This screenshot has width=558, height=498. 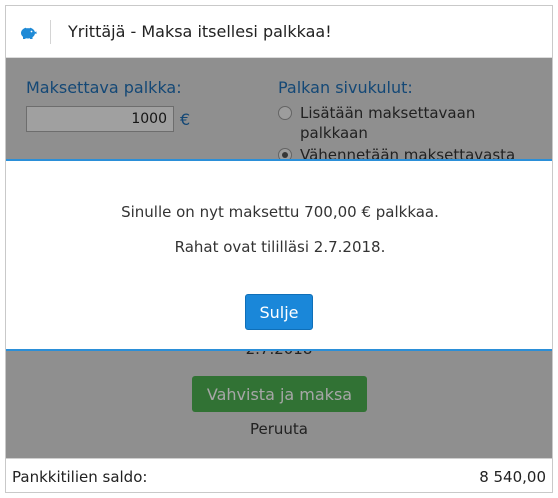 What do you see at coordinates (50, 31) in the screenshot?
I see `title-separator` at bounding box center [50, 31].